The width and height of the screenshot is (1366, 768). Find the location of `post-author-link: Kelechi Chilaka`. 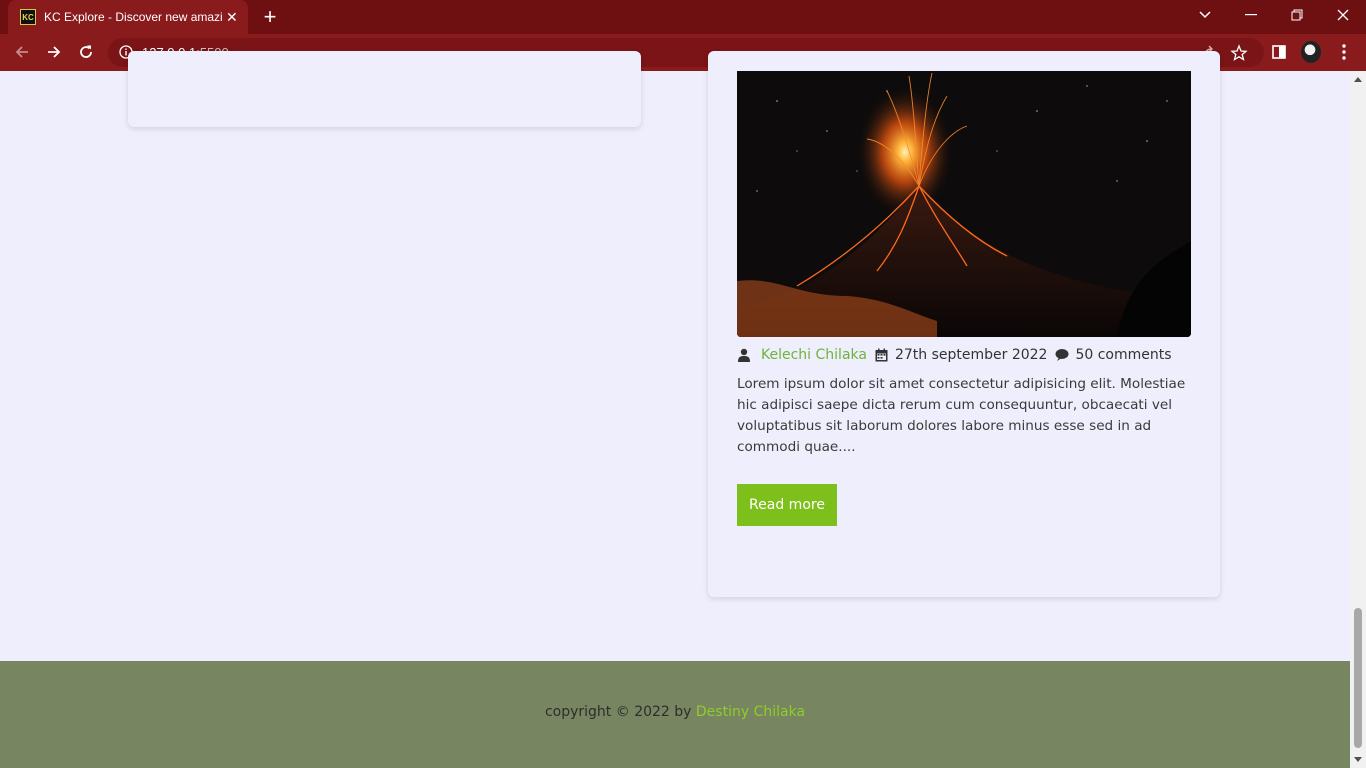

post-author-link: Kelechi Chilaka is located at coordinates (814, 355).